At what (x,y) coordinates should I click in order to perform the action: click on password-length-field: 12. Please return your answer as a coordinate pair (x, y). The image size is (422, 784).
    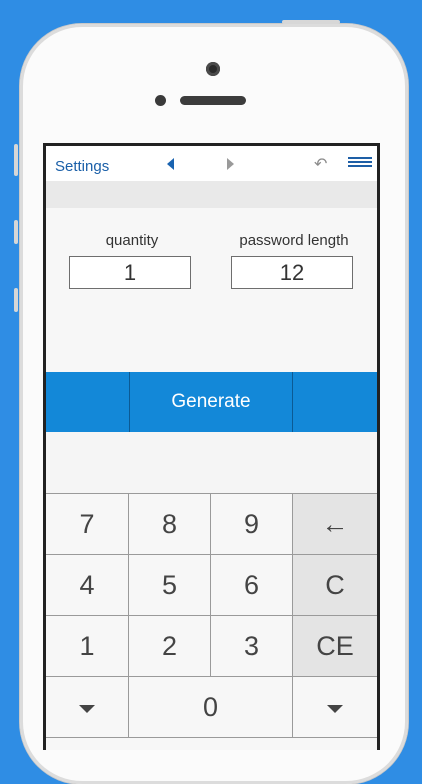
    Looking at the image, I should click on (292, 272).